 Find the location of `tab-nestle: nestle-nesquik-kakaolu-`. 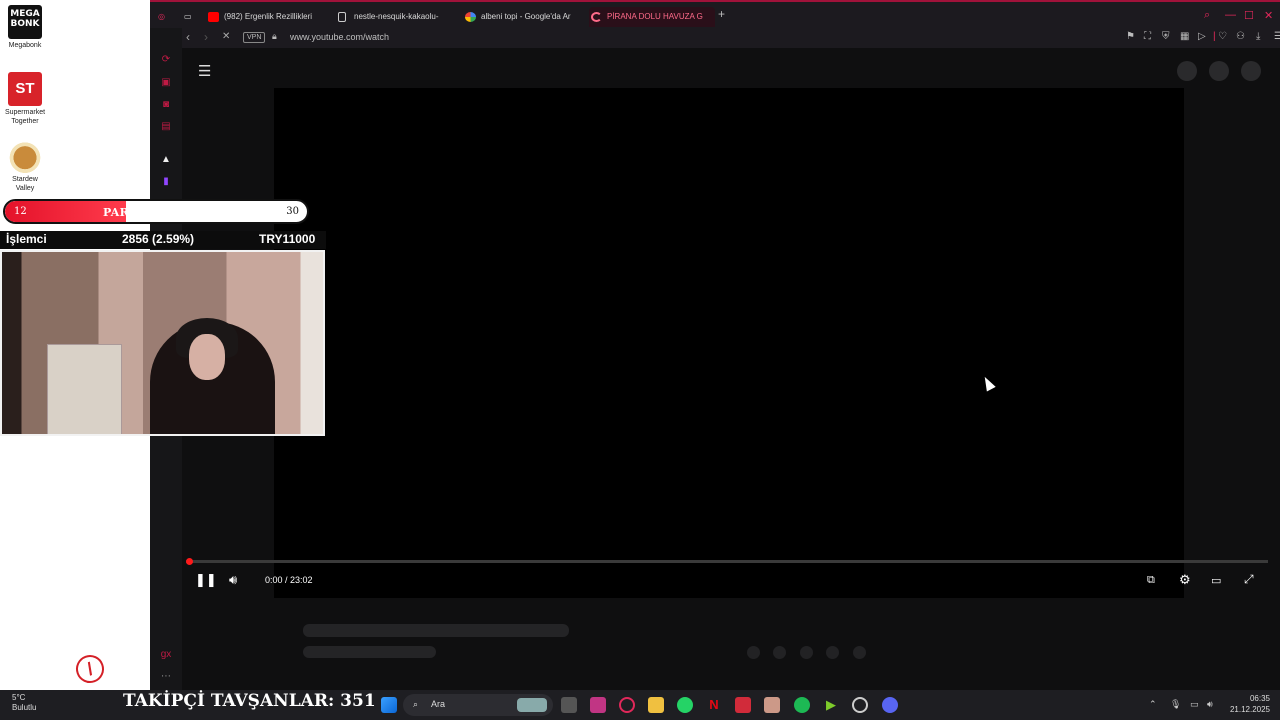

tab-nestle: nestle-nesquik-kakaolu- is located at coordinates (395, 17).